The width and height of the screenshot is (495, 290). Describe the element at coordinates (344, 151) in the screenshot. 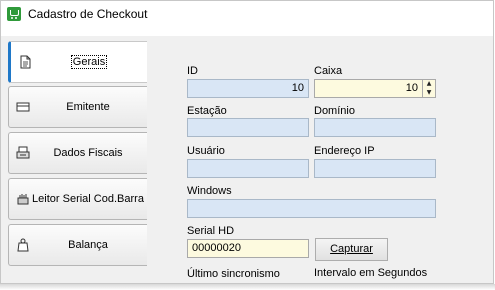

I see `ip-label: Endereço IP` at that location.